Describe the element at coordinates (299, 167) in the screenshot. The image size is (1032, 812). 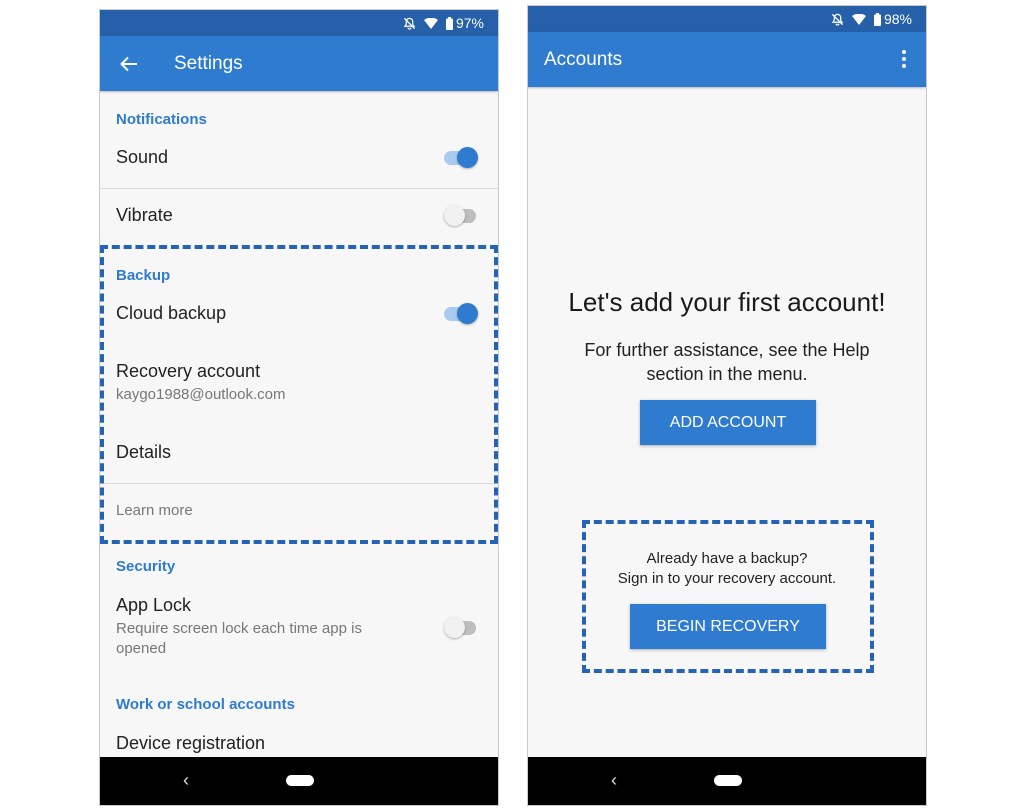
I see `setting-sound: Sound` at that location.